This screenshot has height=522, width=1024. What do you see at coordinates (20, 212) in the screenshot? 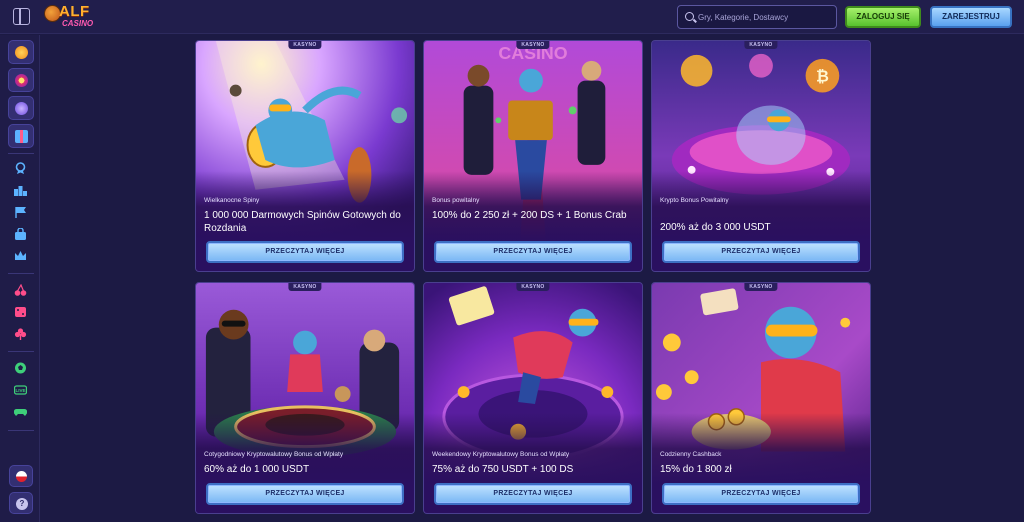
I see `race-flag-icon` at bounding box center [20, 212].